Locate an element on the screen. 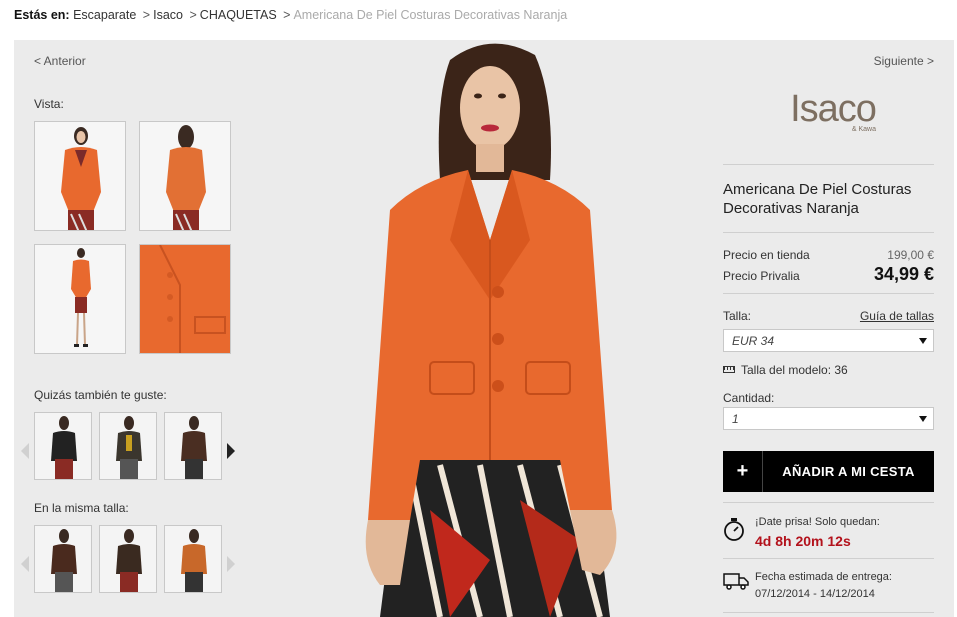 This screenshot has height=617, width=957. previous-product-link: < Anterior is located at coordinates (60, 61).